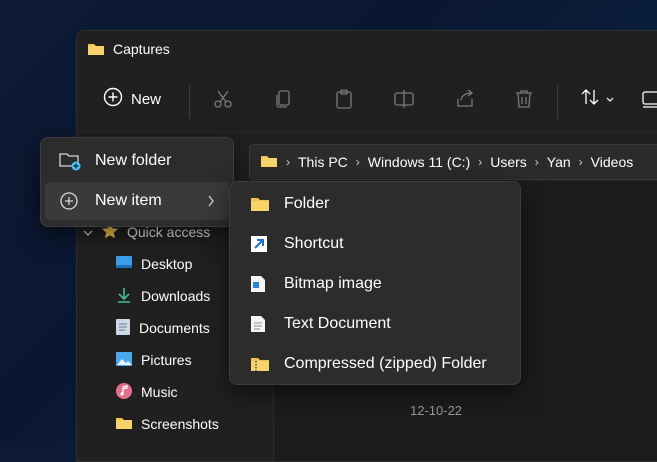 This screenshot has height=462, width=657. Describe the element at coordinates (375, 244) in the screenshot. I see `submenu-item-shortcut: Shortcut` at that location.